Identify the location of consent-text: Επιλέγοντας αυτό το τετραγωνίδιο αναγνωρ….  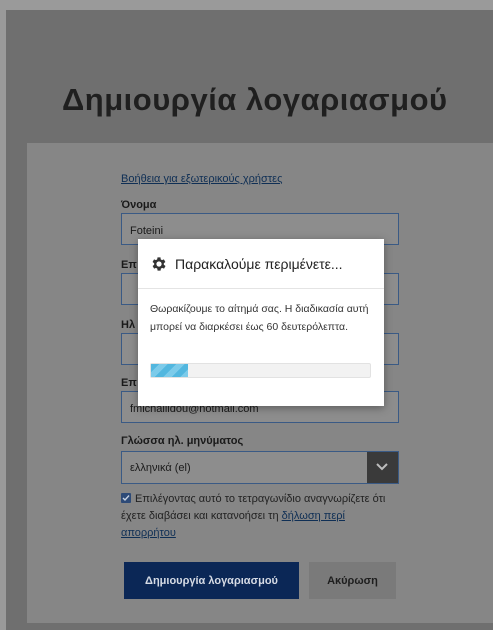
(253, 507).